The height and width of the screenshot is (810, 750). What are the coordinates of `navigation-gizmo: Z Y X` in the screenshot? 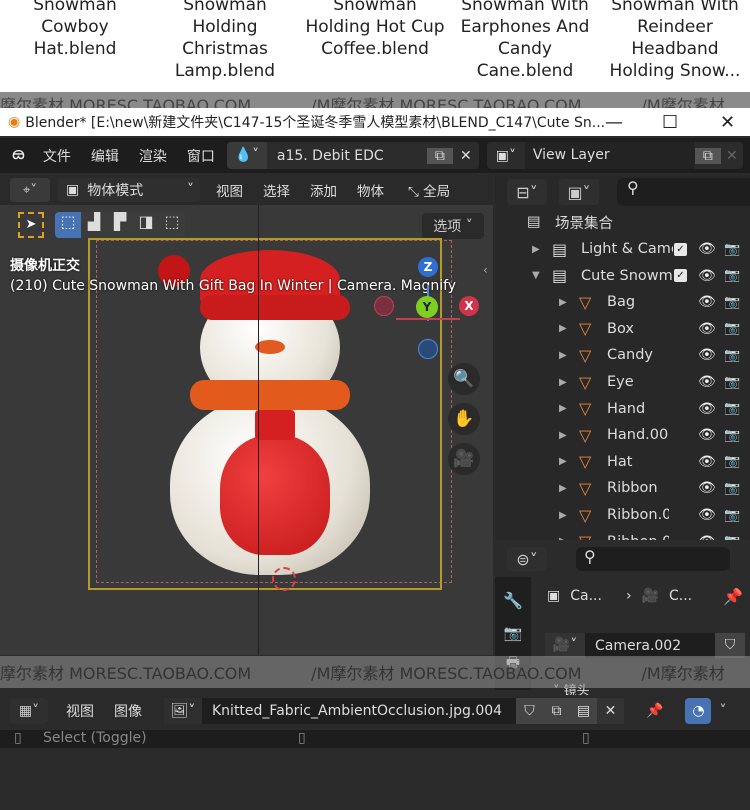 It's located at (426, 309).